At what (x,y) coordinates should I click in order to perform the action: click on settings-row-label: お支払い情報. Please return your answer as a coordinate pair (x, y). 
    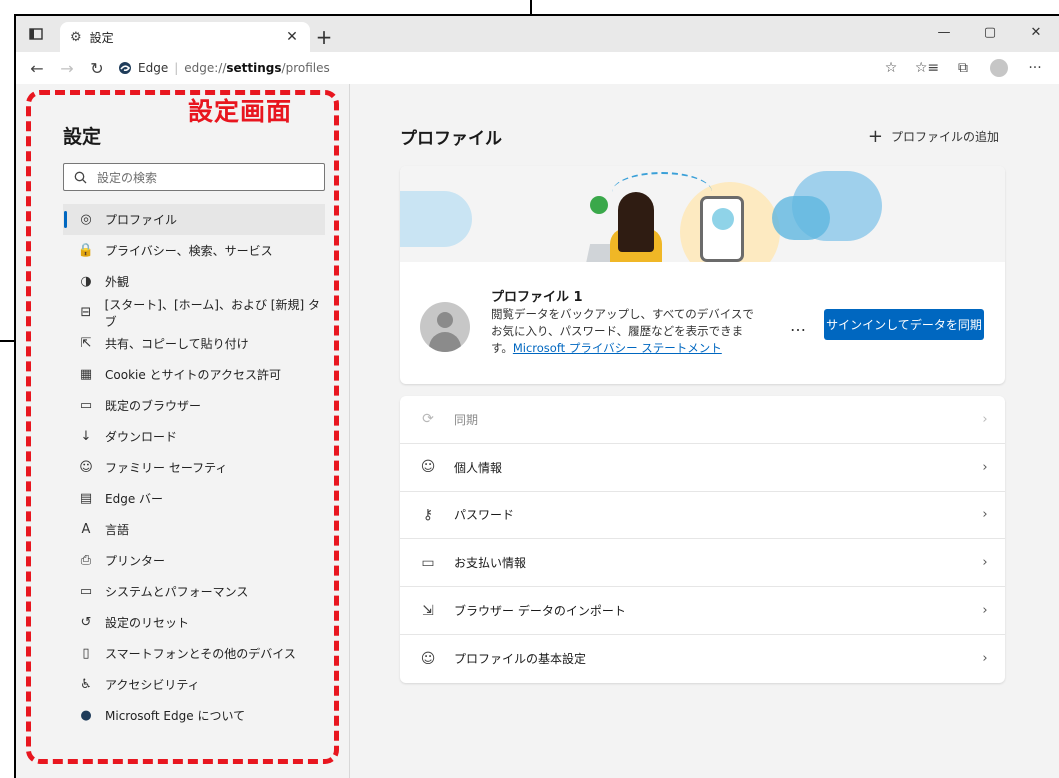
    Looking at the image, I should click on (490, 563).